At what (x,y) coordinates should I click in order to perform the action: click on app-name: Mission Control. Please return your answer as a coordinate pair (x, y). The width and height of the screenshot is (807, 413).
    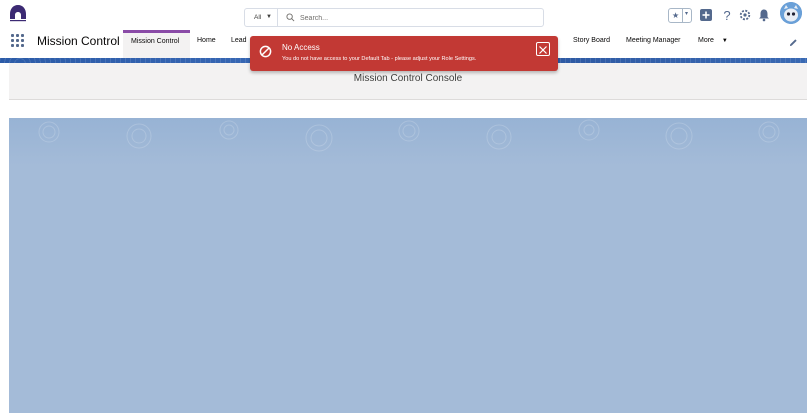
    Looking at the image, I should click on (78, 41).